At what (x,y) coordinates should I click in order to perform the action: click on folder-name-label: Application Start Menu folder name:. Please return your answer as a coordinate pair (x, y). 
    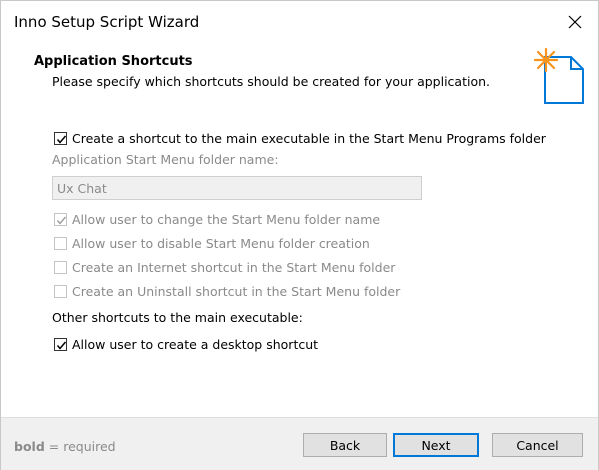
    Looking at the image, I should click on (165, 159).